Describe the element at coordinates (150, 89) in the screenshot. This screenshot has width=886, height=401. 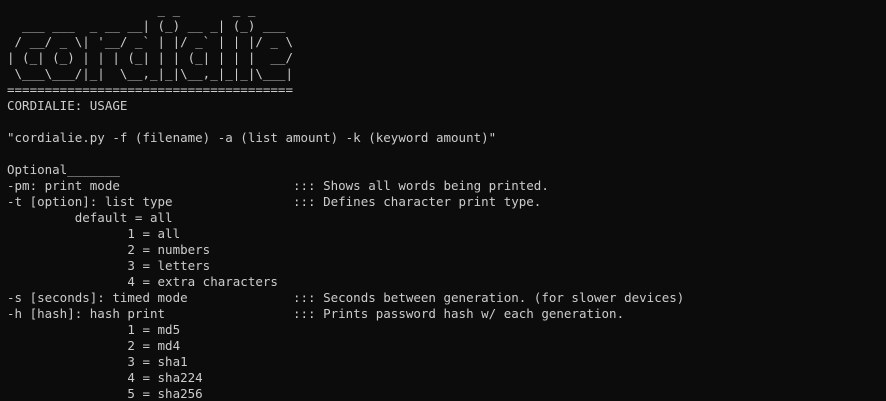
I see `banner-underline: ======================================` at that location.